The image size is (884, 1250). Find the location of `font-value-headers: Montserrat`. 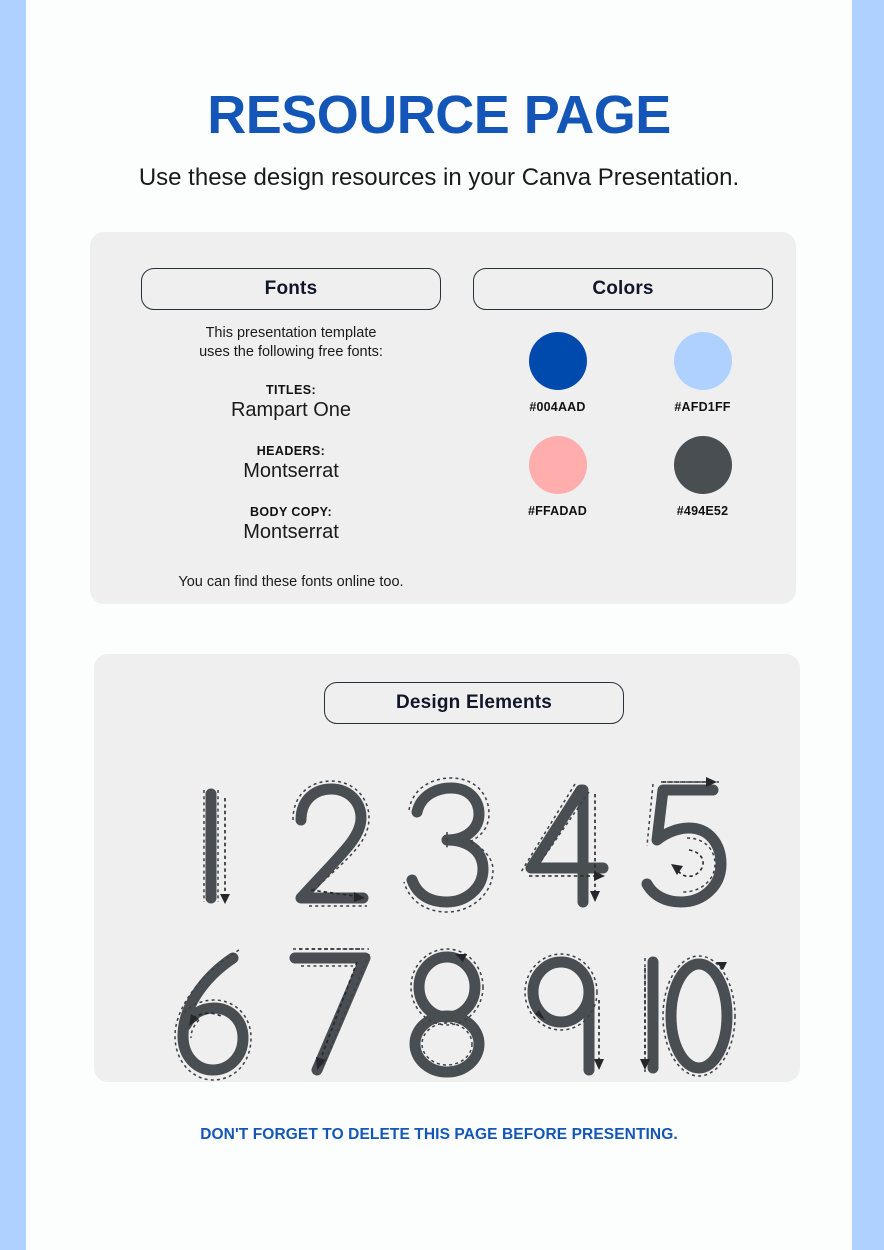

font-value-headers: Montserrat is located at coordinates (291, 471).